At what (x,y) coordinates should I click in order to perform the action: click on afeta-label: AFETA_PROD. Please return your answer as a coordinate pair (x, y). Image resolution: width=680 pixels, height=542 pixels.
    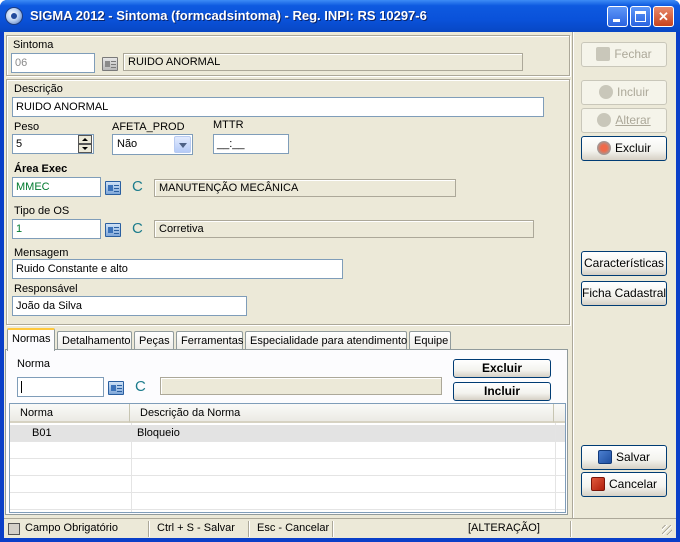
    Looking at the image, I should click on (148, 127).